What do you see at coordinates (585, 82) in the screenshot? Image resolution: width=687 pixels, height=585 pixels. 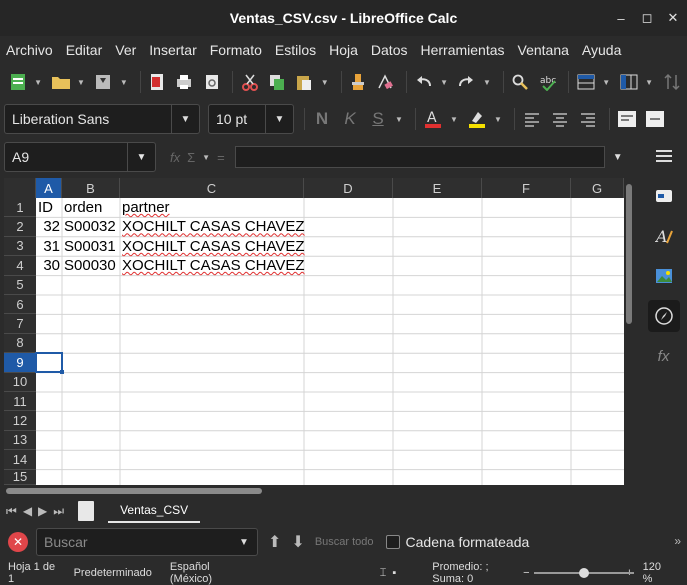 I see `row-icon` at bounding box center [585, 82].